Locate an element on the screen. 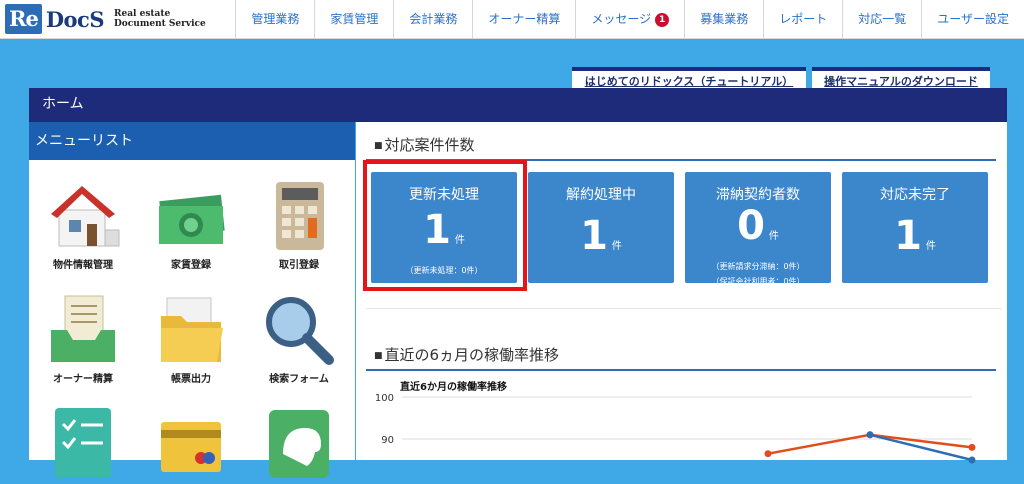 This screenshot has width=1024, height=484. nav-label: 対応一覧 is located at coordinates (882, 19).